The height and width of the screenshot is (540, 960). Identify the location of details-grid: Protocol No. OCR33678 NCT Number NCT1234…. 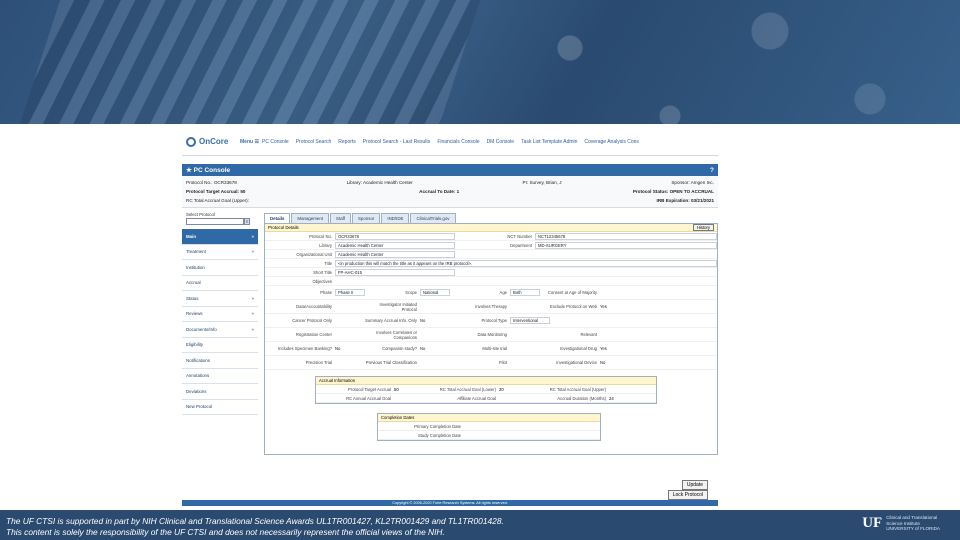
(491, 301).